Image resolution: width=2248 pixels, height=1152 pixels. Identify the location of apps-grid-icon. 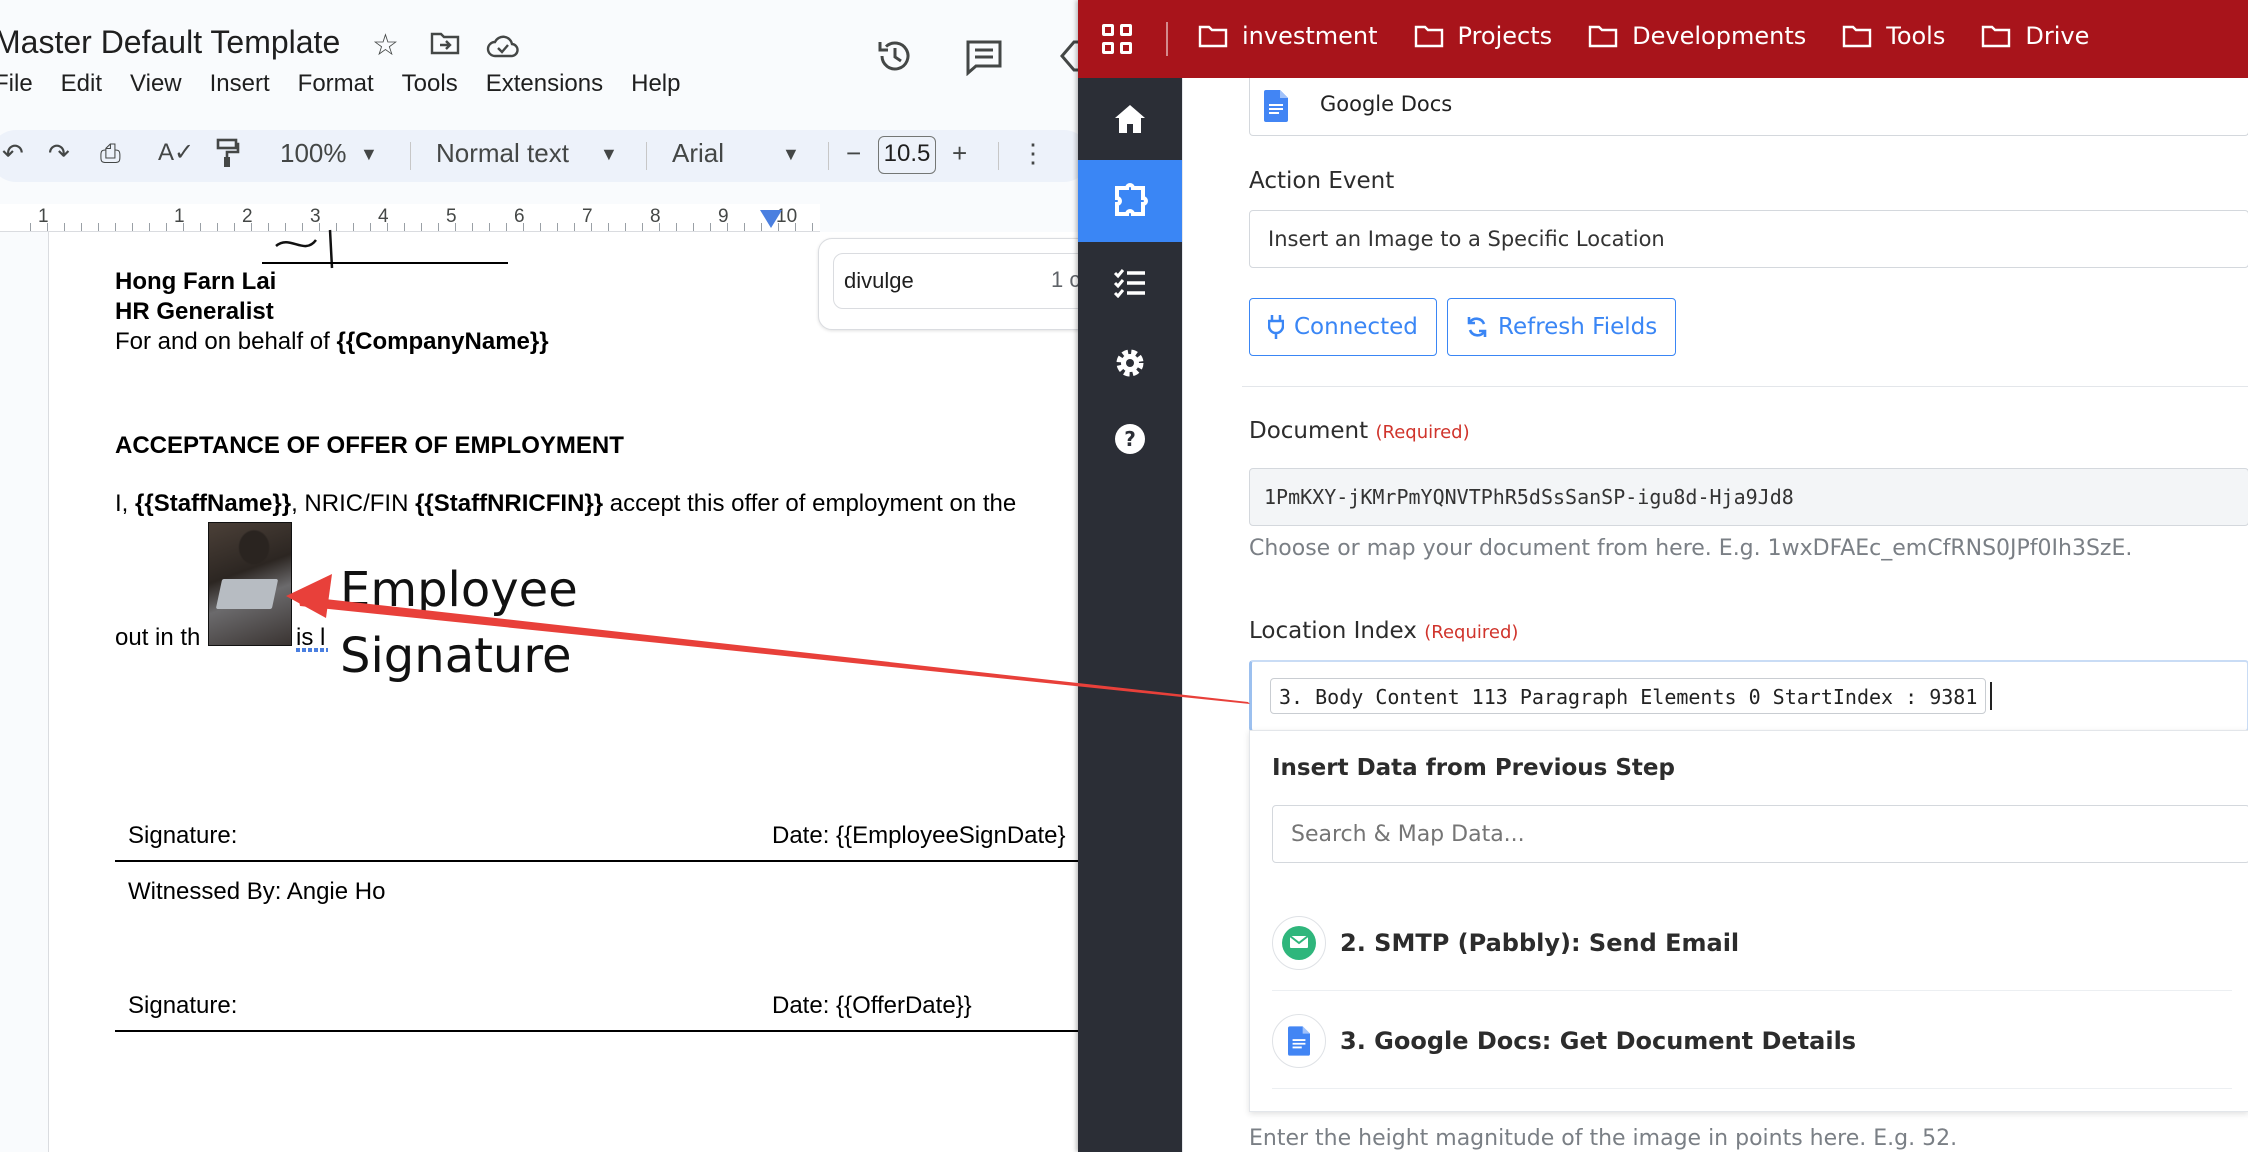
(1117, 39).